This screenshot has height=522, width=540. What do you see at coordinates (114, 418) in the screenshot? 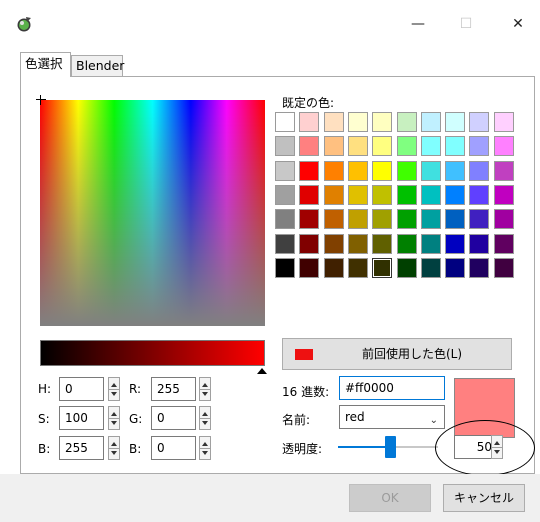
I see `s-spinner` at bounding box center [114, 418].